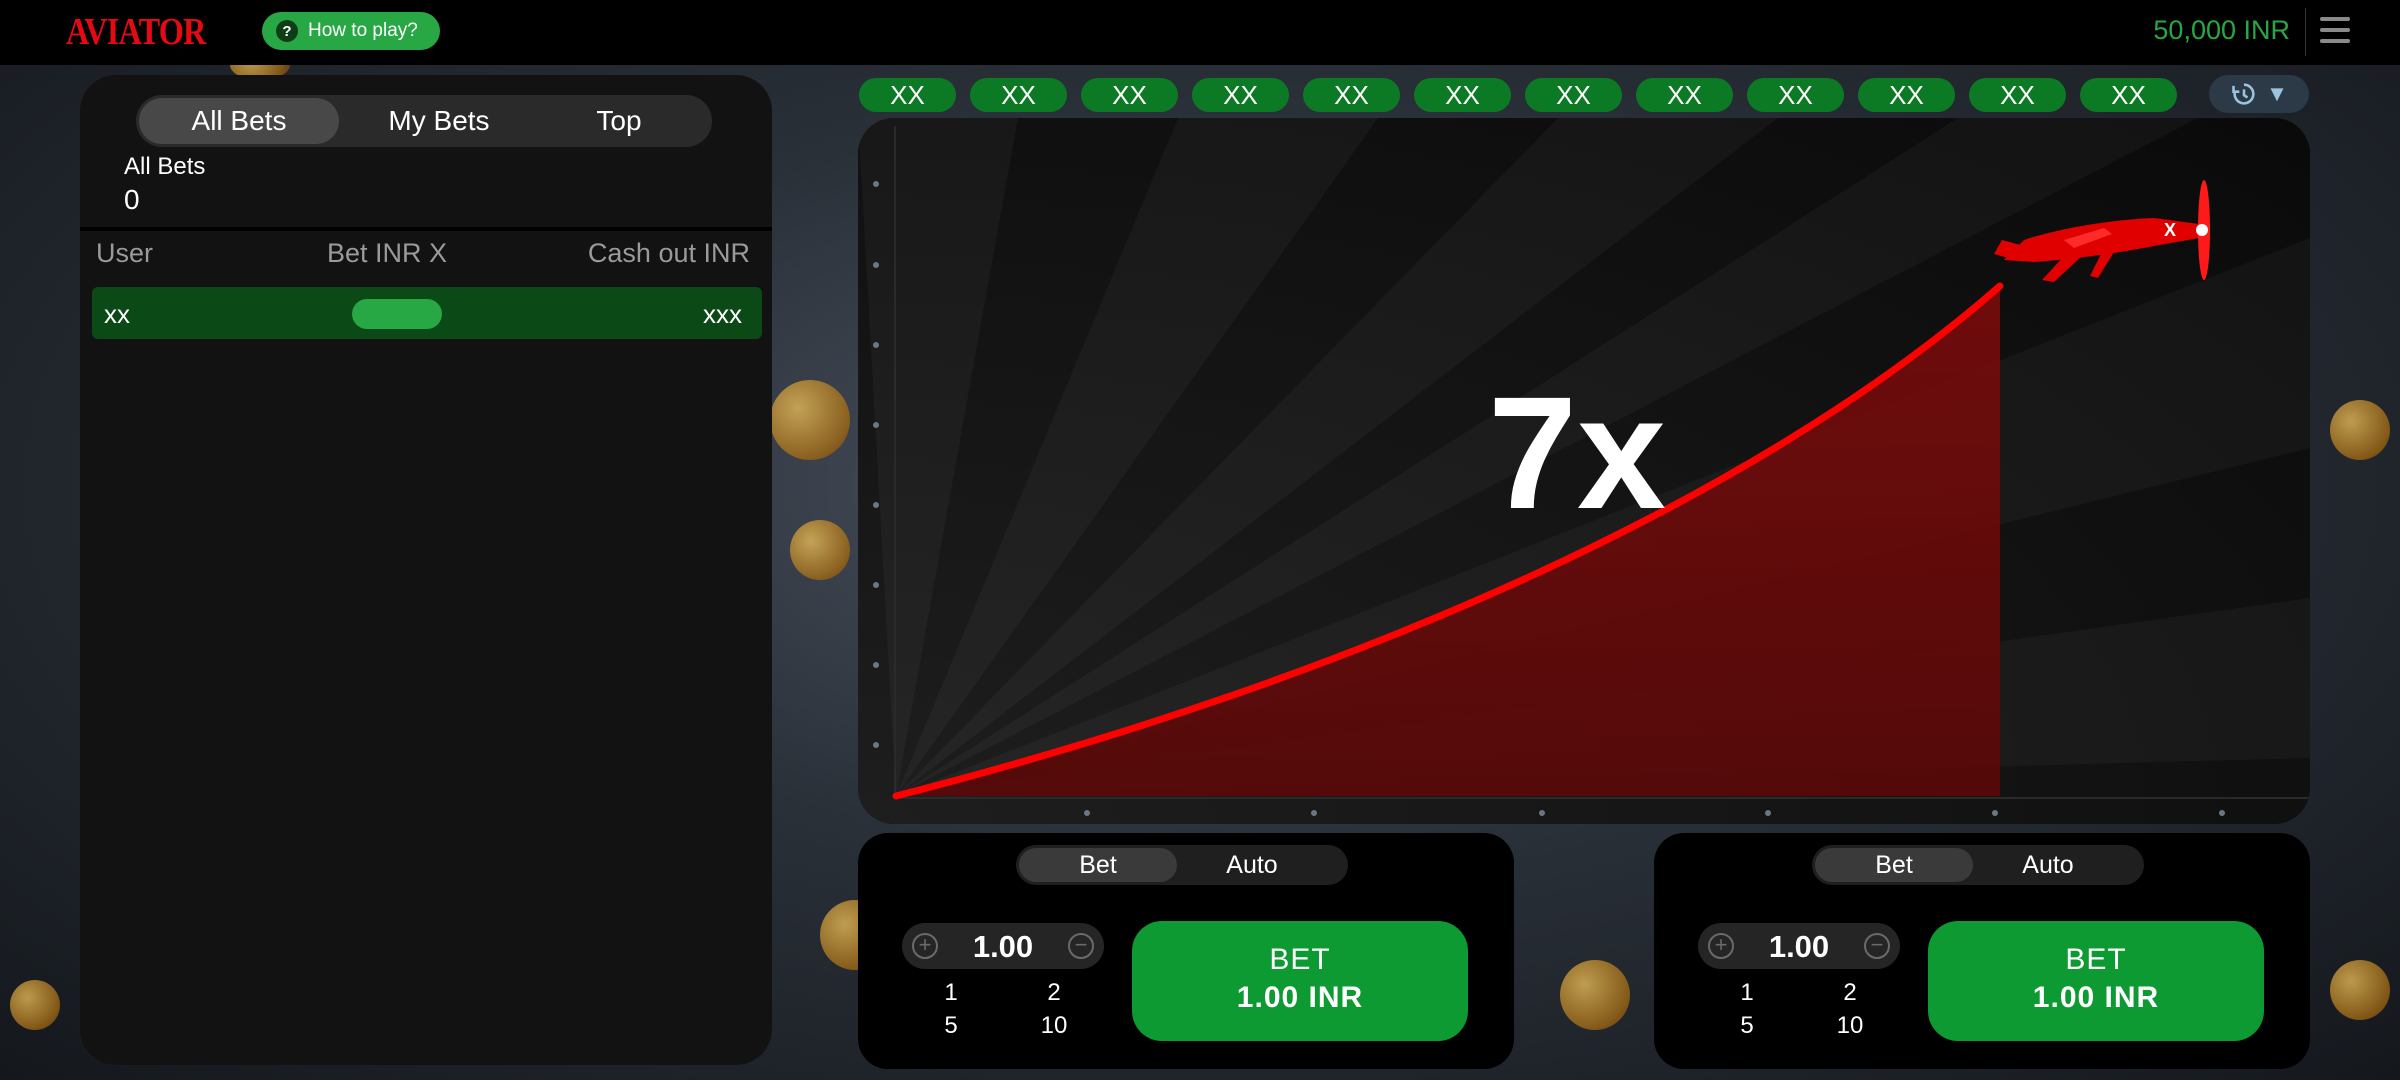 This screenshot has height=1080, width=2400. What do you see at coordinates (722, 314) in the screenshot?
I see `row-cash-out: xxx` at bounding box center [722, 314].